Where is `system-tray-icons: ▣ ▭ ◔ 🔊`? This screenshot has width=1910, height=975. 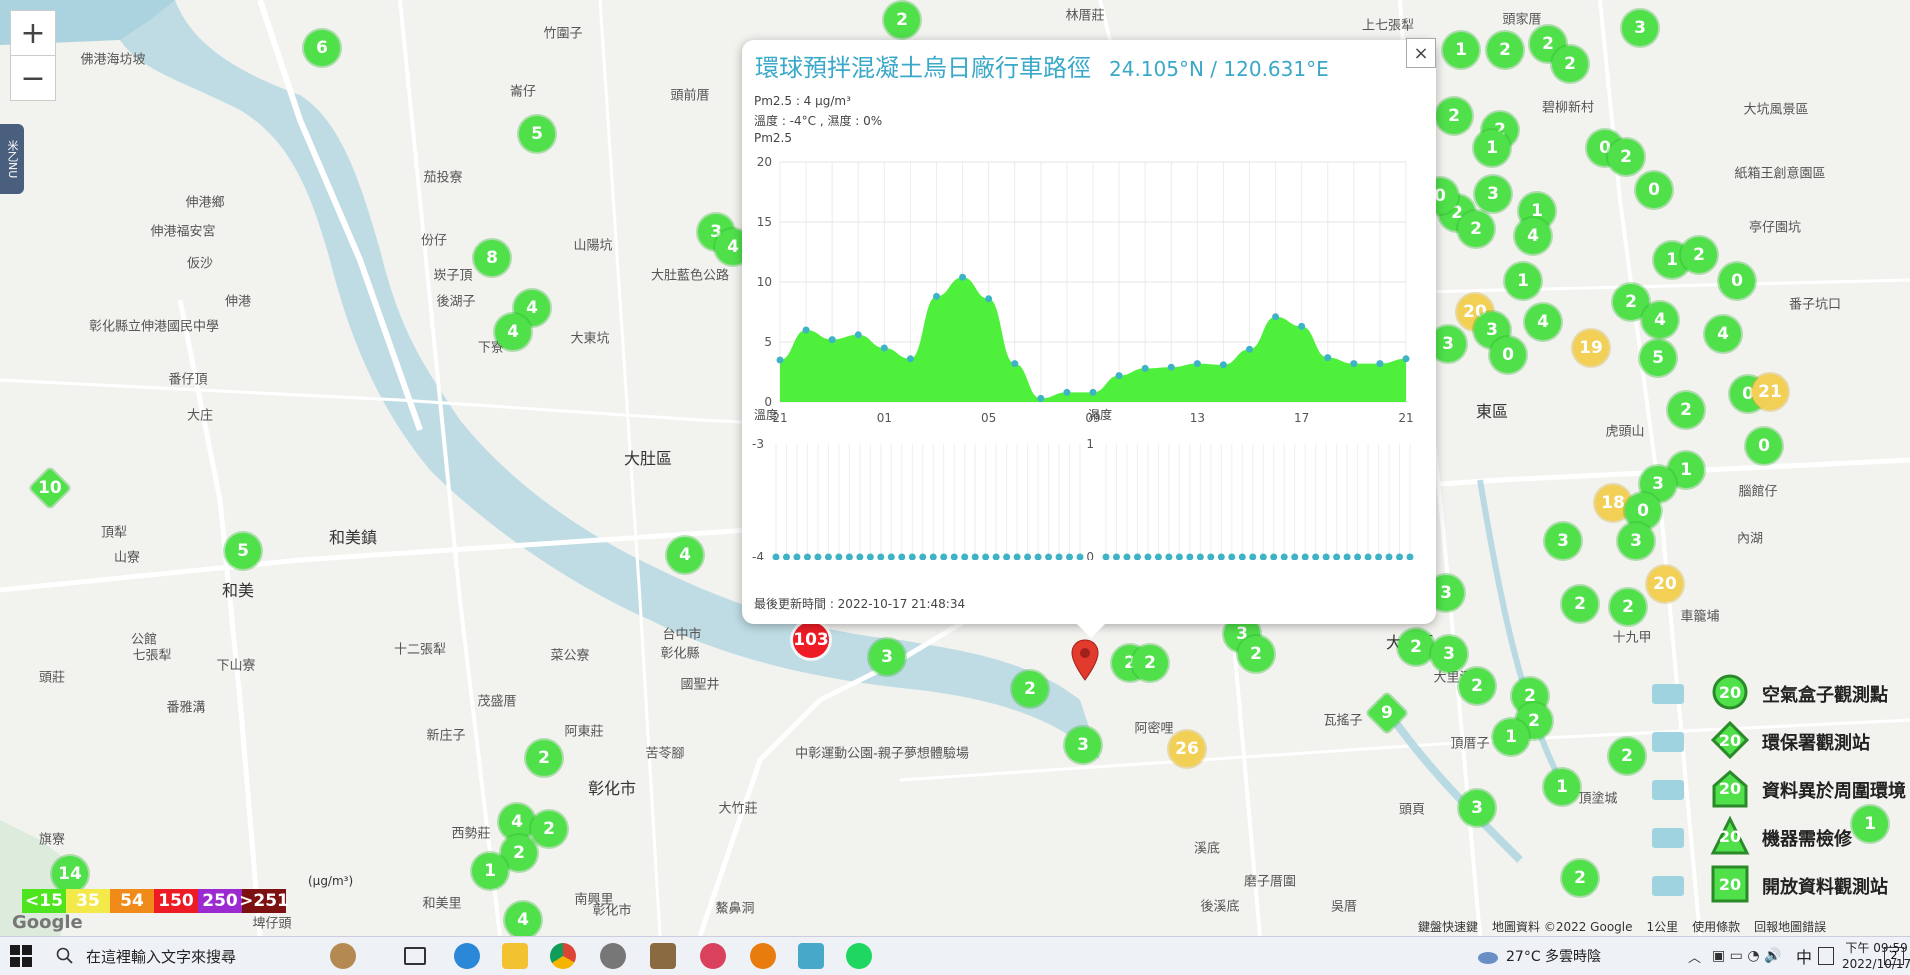
system-tray-icons: ▣ ▭ ◔ 🔊 is located at coordinates (1752, 956).